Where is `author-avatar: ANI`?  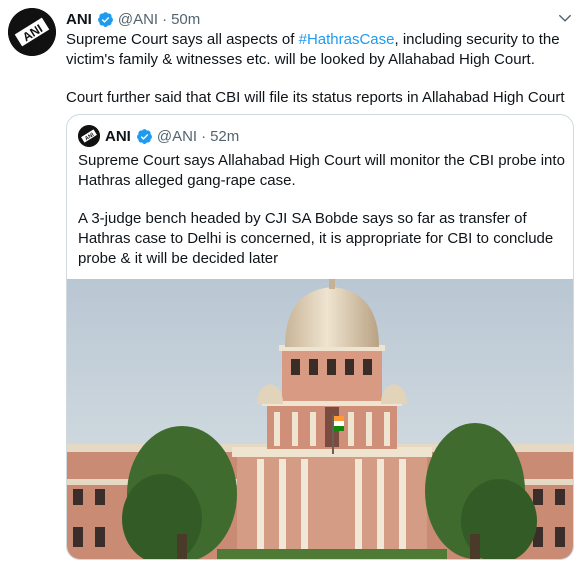
author-avatar: ANI is located at coordinates (32, 32).